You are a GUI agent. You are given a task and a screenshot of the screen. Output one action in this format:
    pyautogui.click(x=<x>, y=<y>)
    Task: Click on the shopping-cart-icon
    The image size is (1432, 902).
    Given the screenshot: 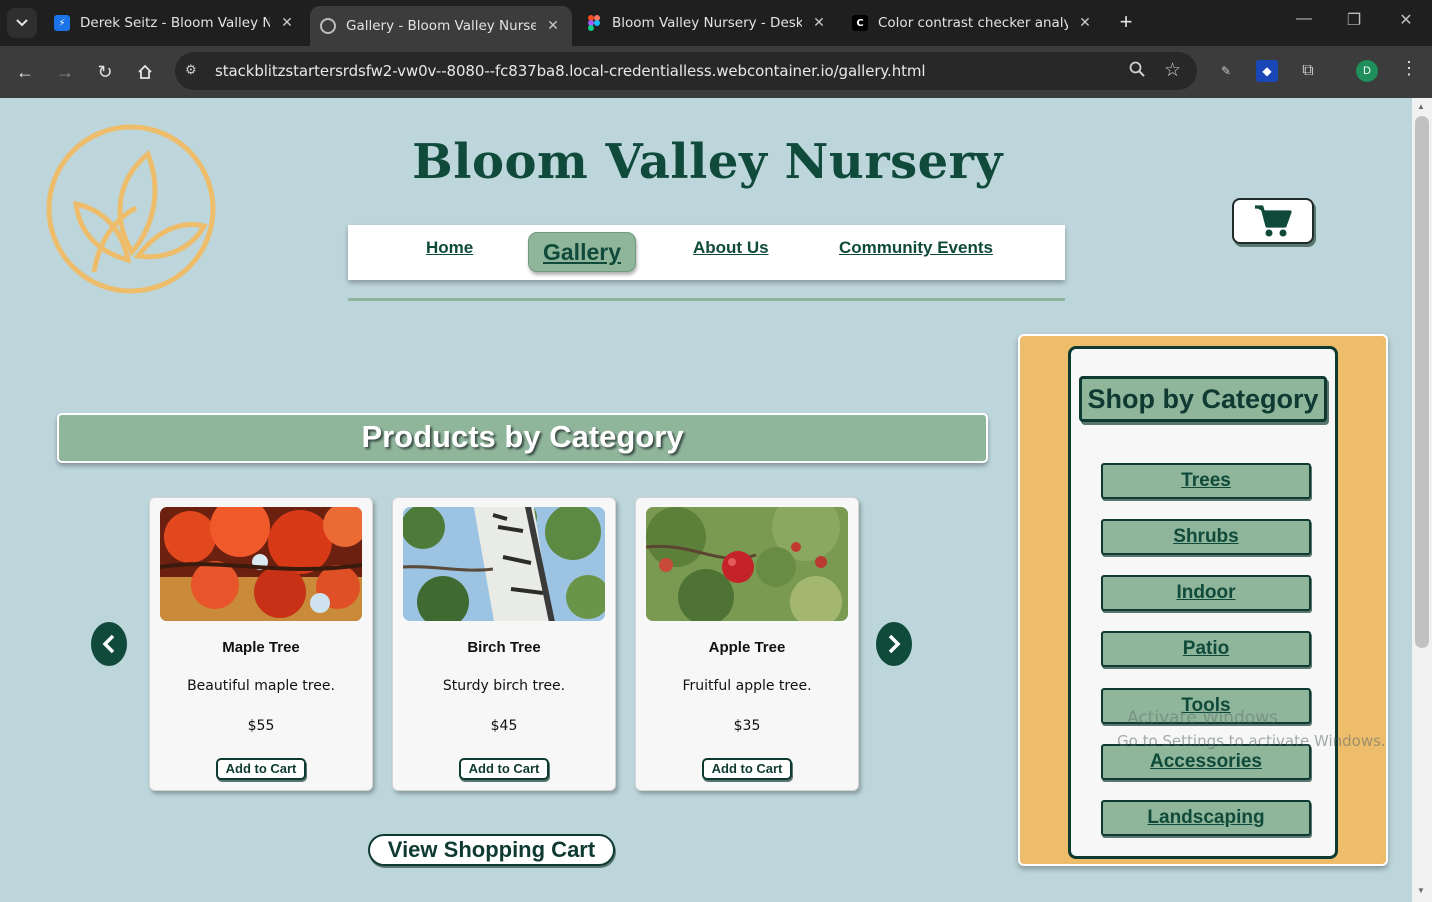 What is the action you would take?
    pyautogui.click(x=1273, y=221)
    